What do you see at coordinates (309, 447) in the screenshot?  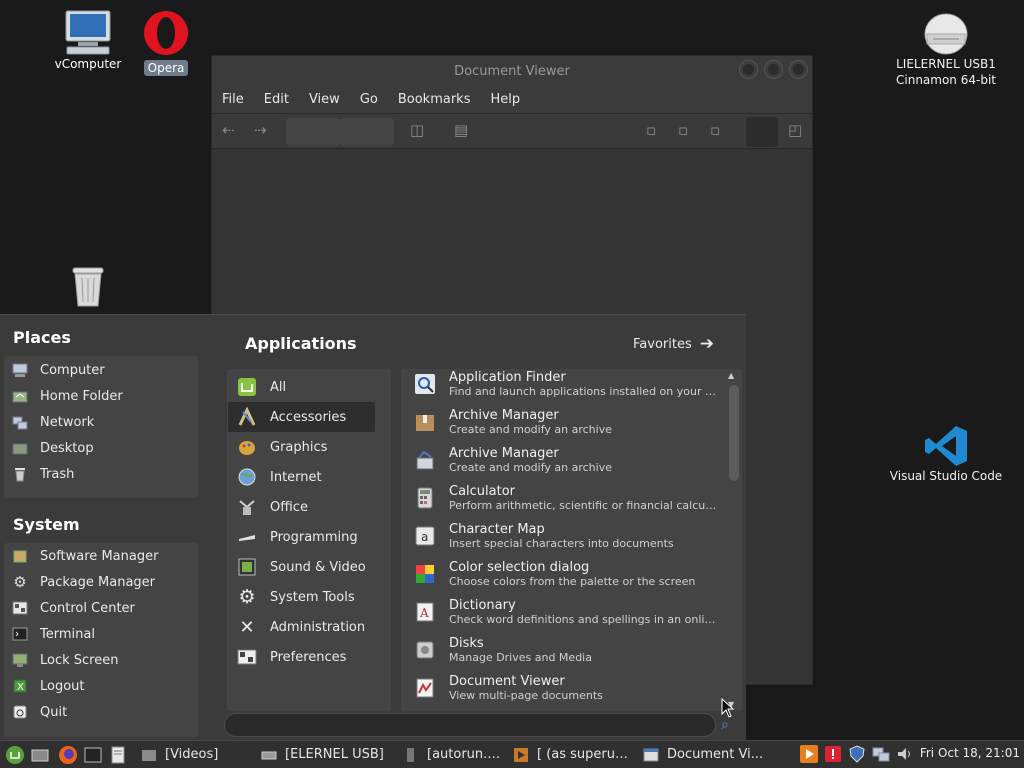 I see `category-graphics: Graphics` at bounding box center [309, 447].